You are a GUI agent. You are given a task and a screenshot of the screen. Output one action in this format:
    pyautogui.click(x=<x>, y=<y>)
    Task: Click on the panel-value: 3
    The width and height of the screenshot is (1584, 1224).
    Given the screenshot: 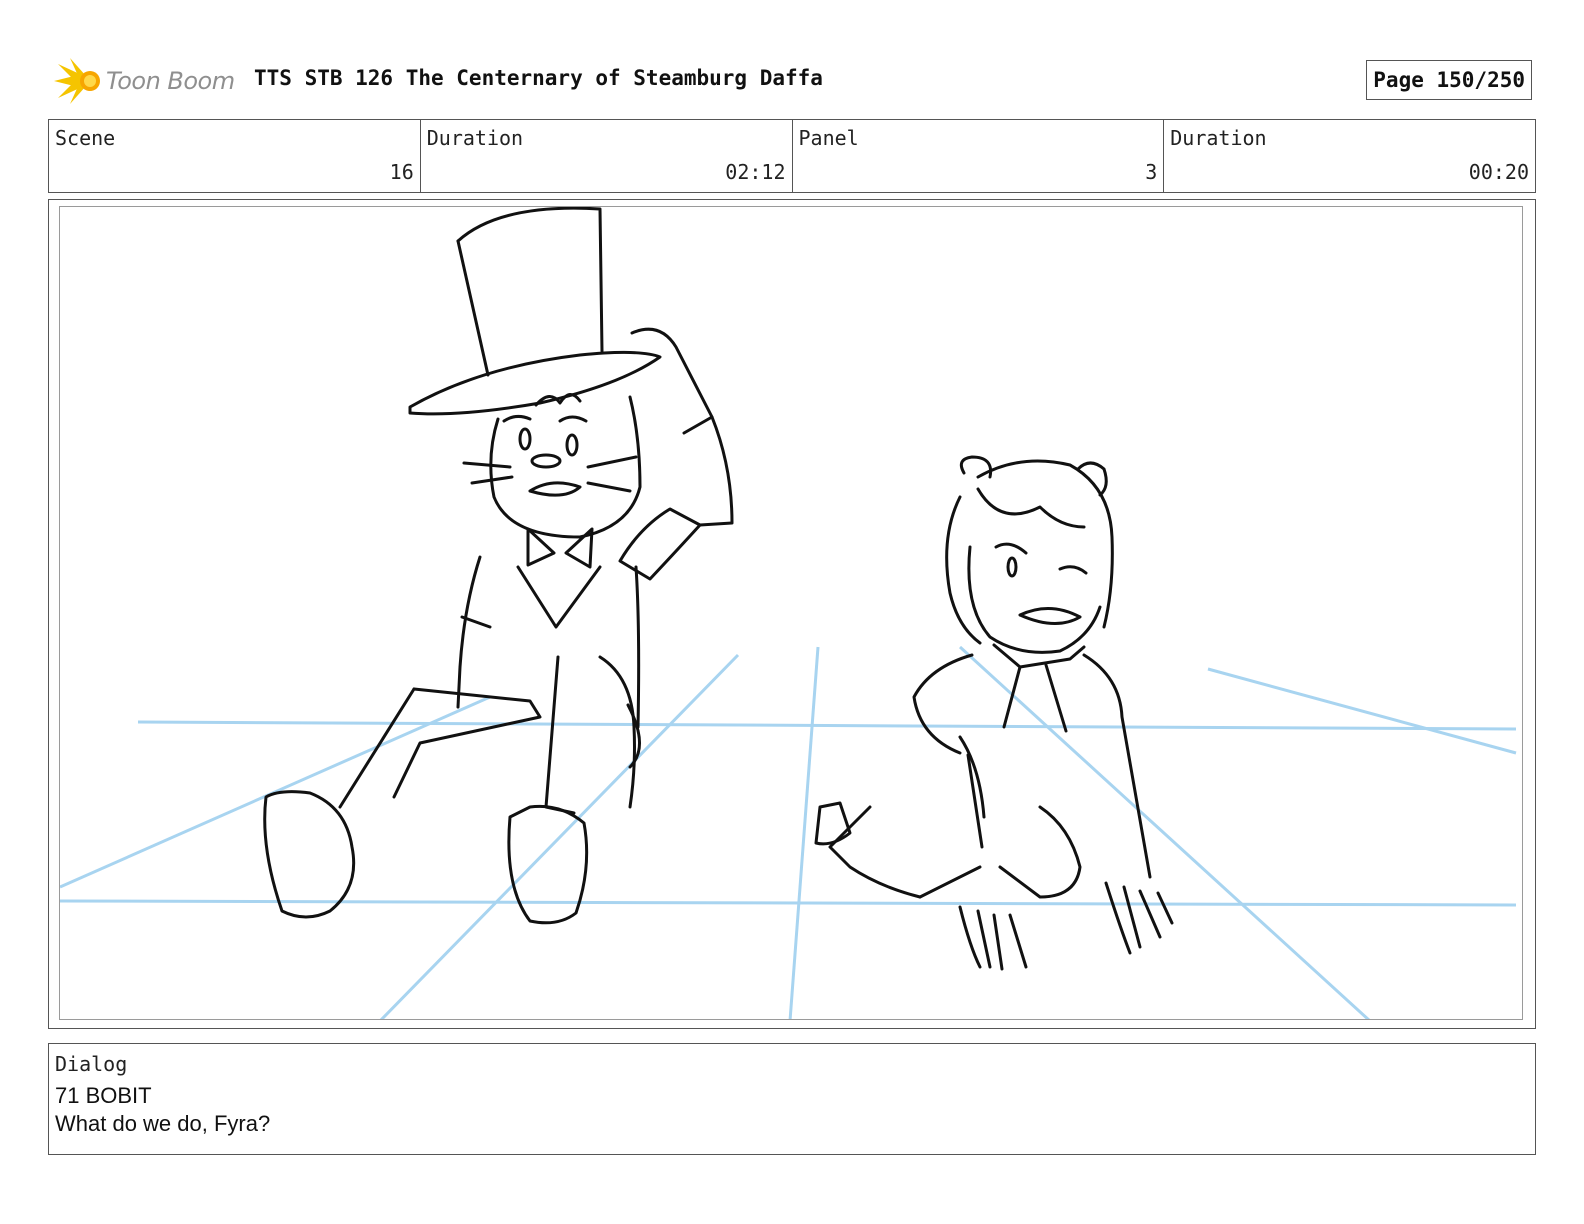 What is the action you would take?
    pyautogui.click(x=1151, y=172)
    